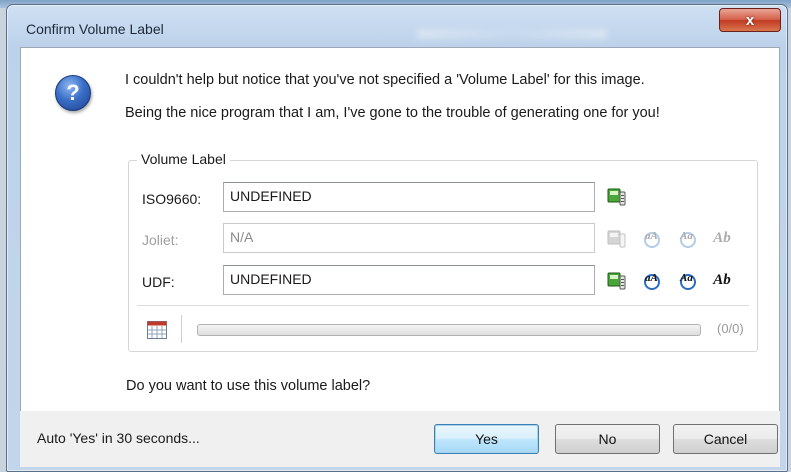  What do you see at coordinates (512, 34) in the screenshot?
I see `background-ghost-text` at bounding box center [512, 34].